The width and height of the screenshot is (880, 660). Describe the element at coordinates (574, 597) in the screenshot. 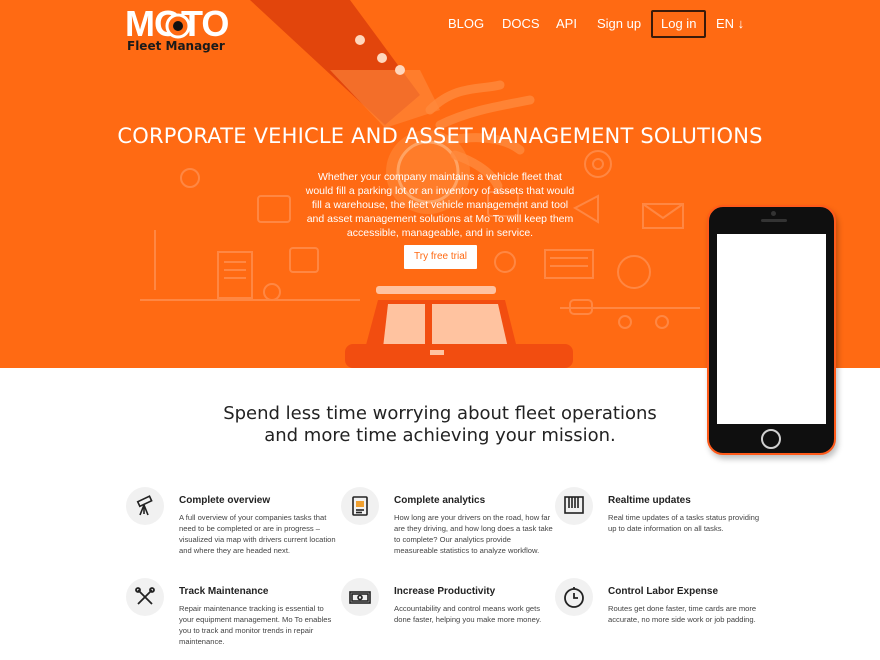

I see `clock-icon` at that location.